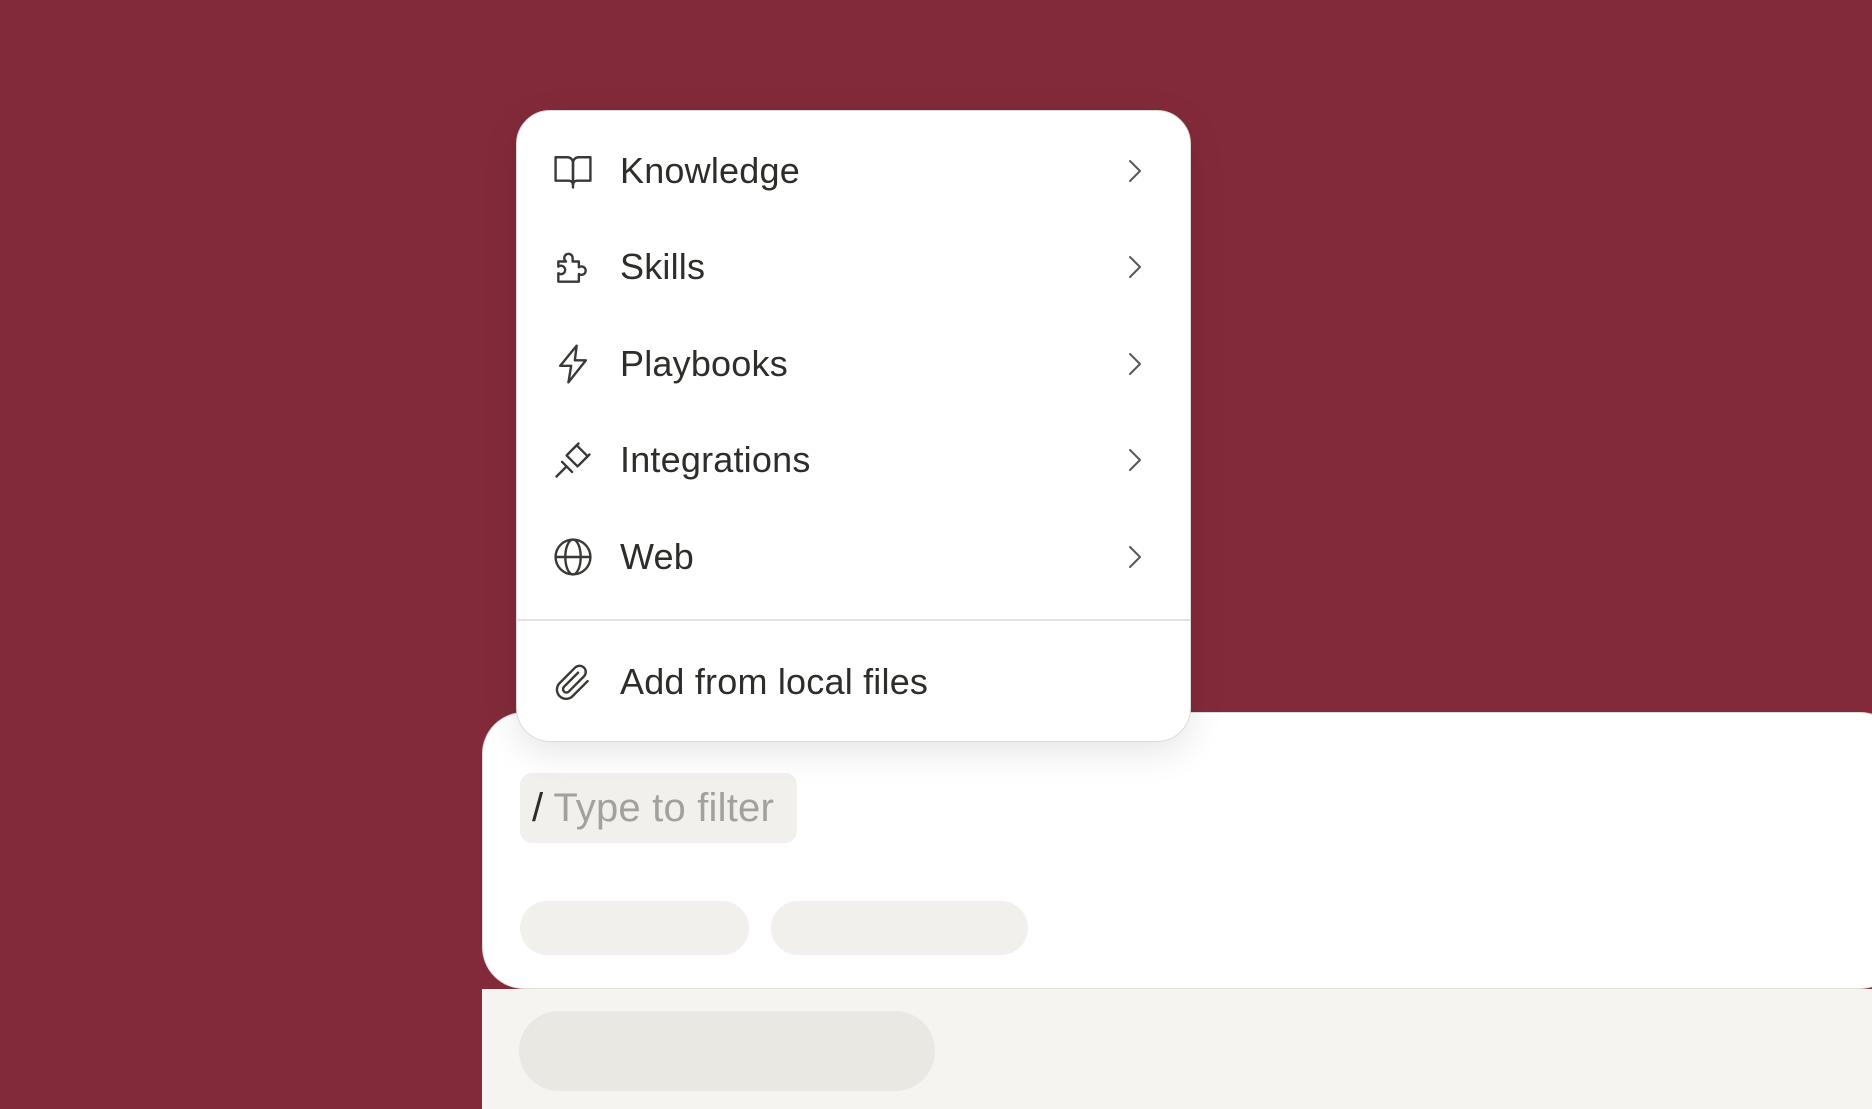 This screenshot has height=1109, width=1872. I want to click on menu-item-label: Web, so click(657, 556).